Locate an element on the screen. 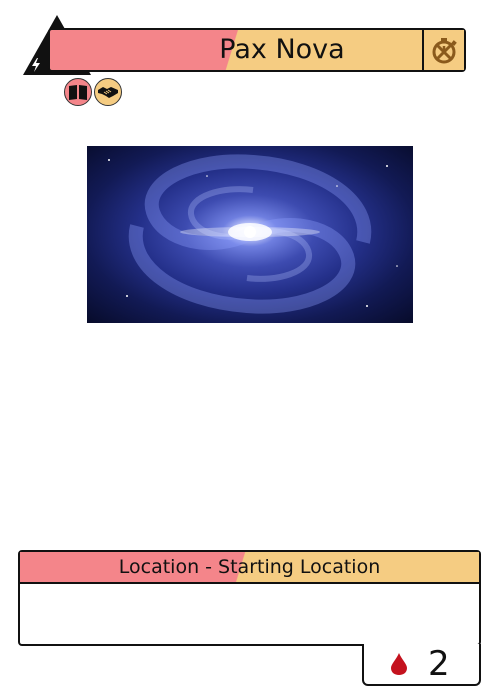  type-line: Location - Starting Location is located at coordinates (249, 568).